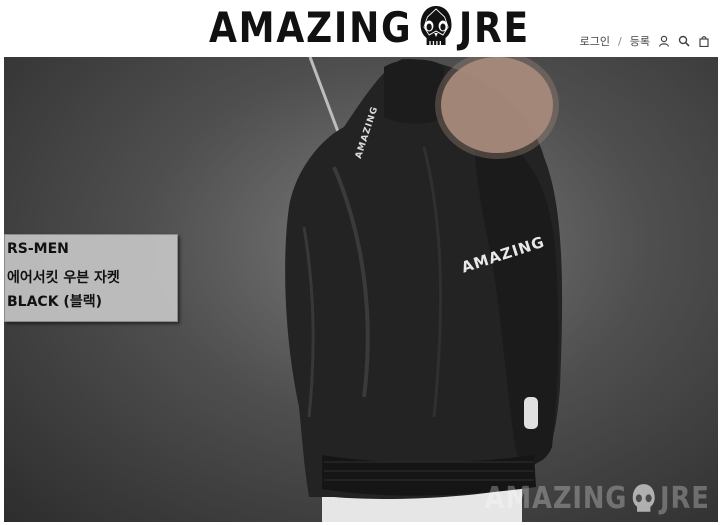  Describe the element at coordinates (435, 27) in the screenshot. I see `skull-icon` at that location.